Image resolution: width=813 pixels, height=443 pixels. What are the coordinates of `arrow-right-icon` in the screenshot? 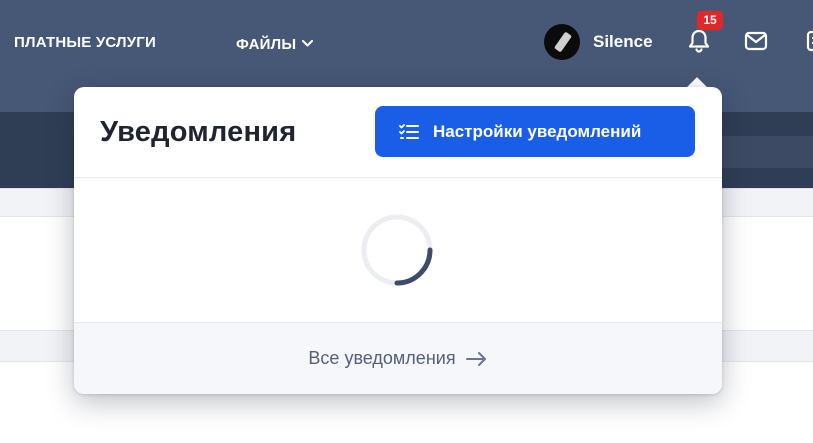 It's located at (475, 358).